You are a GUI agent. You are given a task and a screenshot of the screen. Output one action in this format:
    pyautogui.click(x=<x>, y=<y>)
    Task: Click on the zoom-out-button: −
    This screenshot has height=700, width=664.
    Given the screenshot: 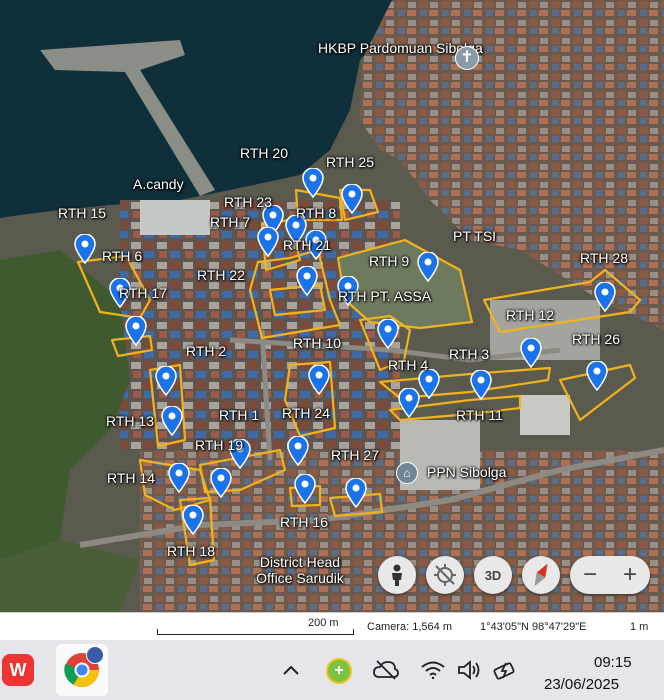 What is the action you would take?
    pyautogui.click(x=590, y=575)
    